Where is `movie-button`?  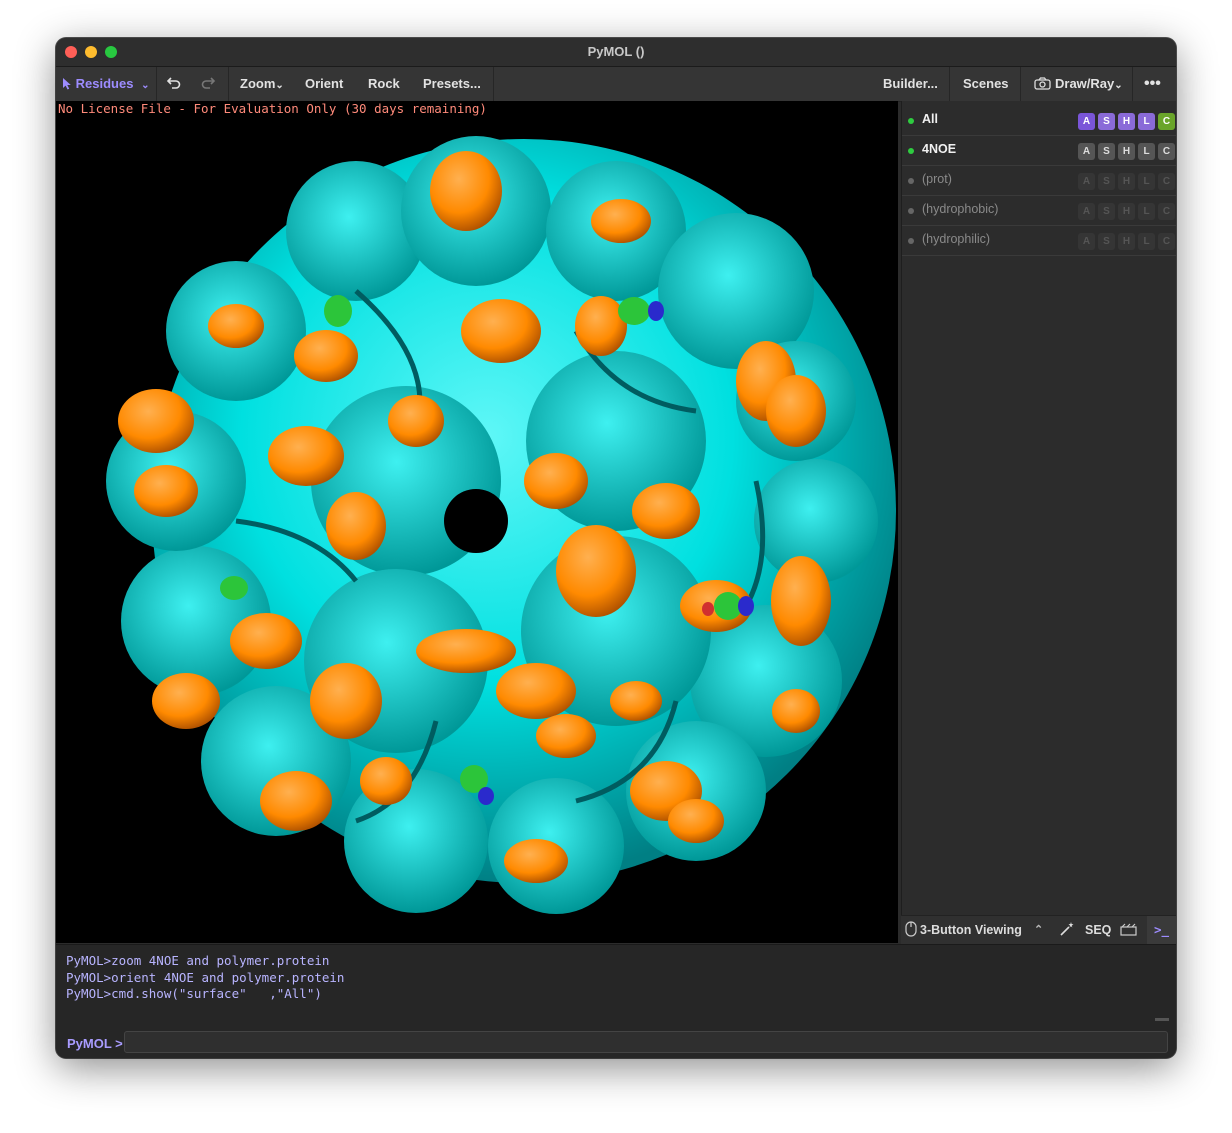
movie-button is located at coordinates (1128, 930).